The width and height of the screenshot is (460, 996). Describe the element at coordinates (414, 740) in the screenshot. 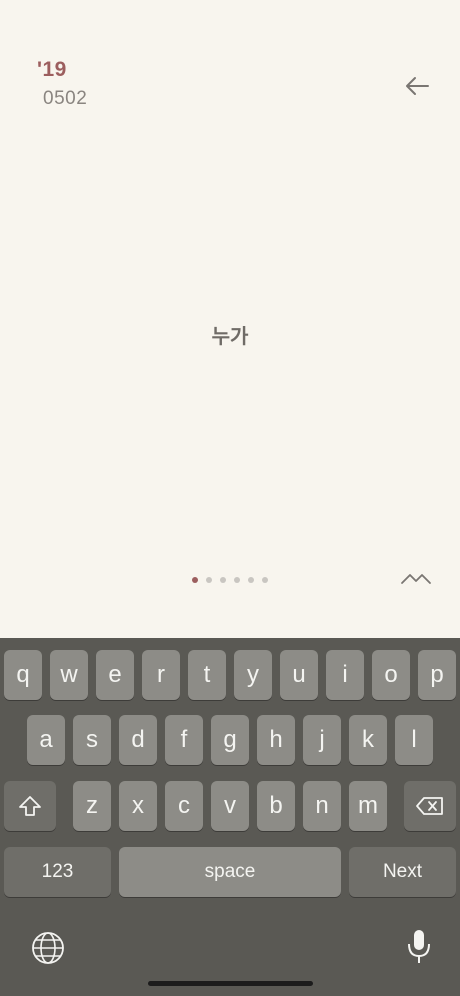

I see `key-l: l` at that location.